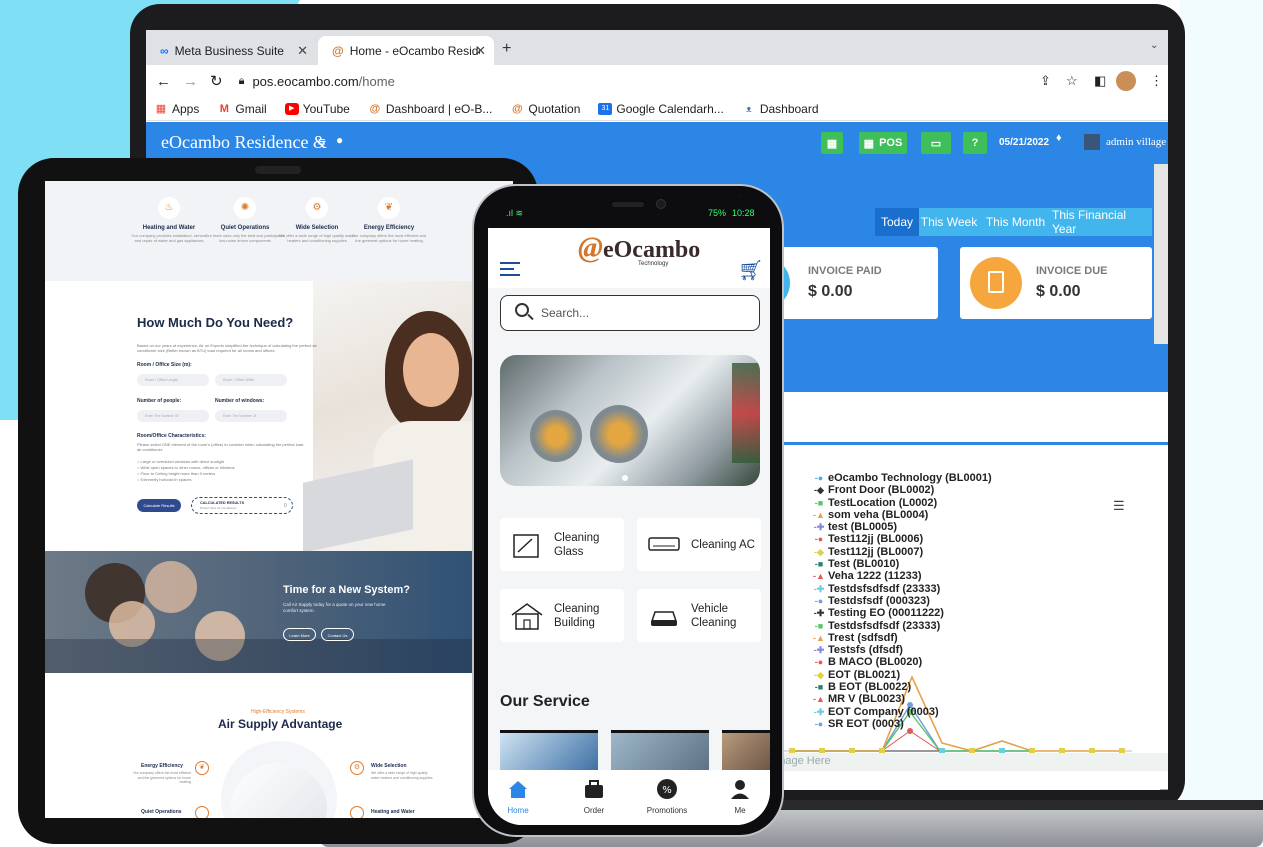 The image size is (1263, 847). What do you see at coordinates (242, 109) in the screenshot?
I see `bookmark-gmail: M Gmail` at bounding box center [242, 109].